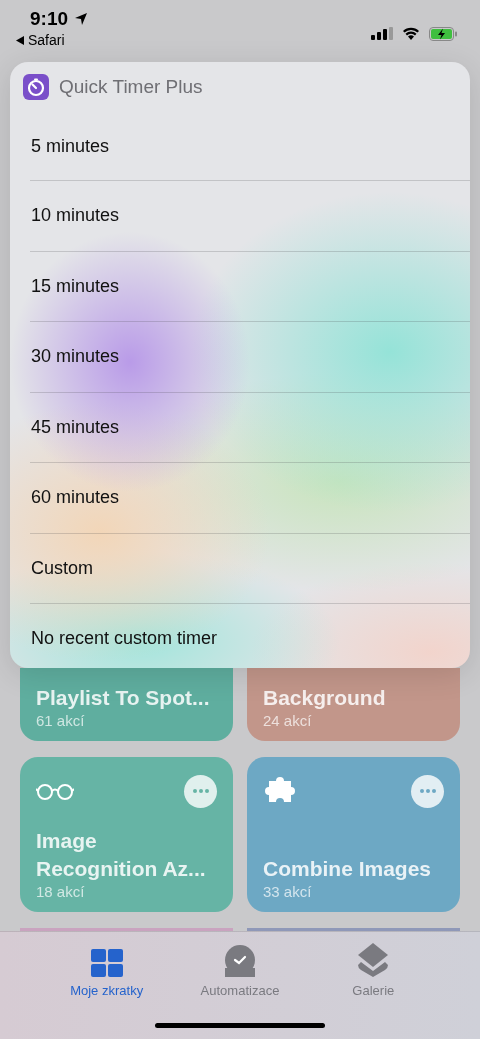  Describe the element at coordinates (240, 286) in the screenshot. I see `menu-item: 15 minutes` at that location.